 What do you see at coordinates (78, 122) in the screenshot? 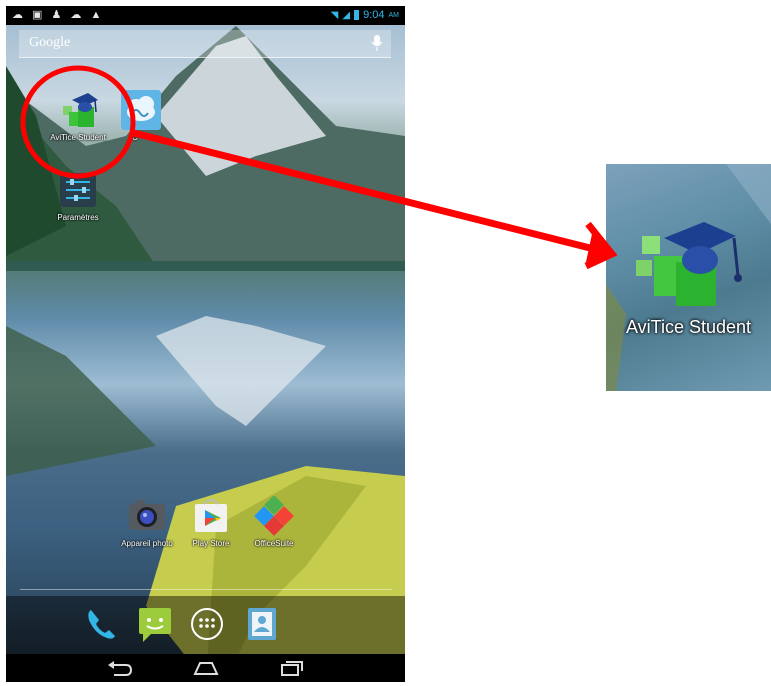
I see `highlight-circle` at bounding box center [78, 122].